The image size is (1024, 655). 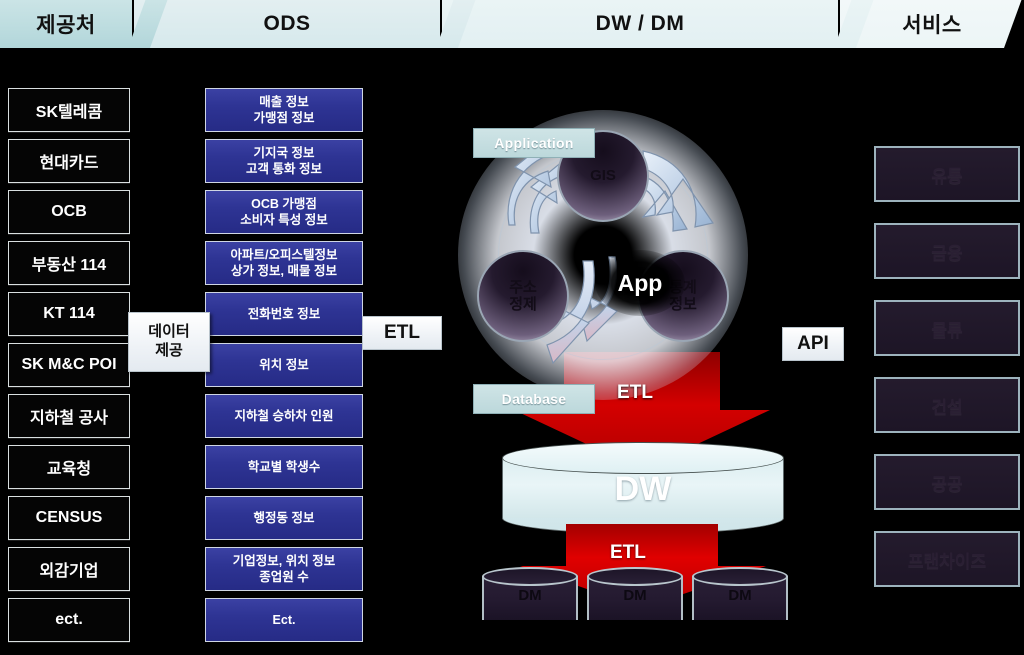 I want to click on ods-label-line2: 소비자 특성 정보, so click(x=284, y=220).